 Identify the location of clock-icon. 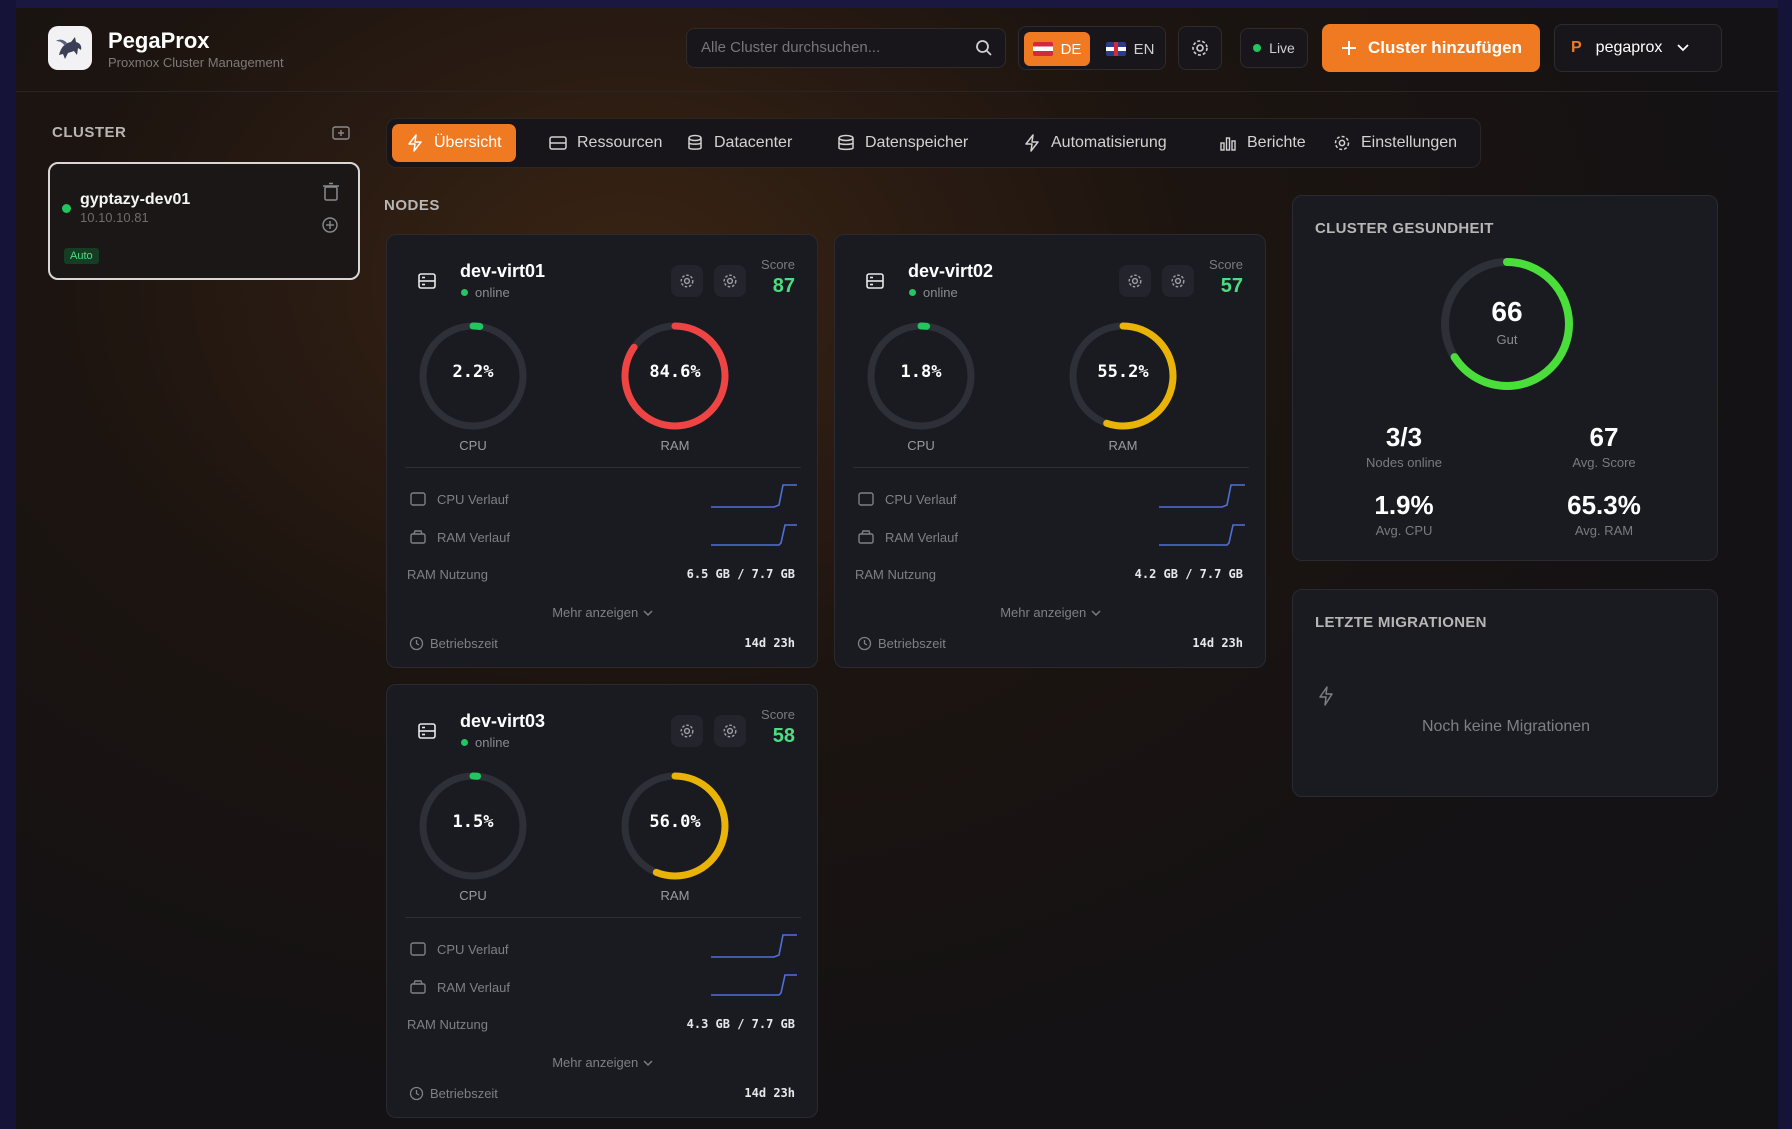
(416, 1093).